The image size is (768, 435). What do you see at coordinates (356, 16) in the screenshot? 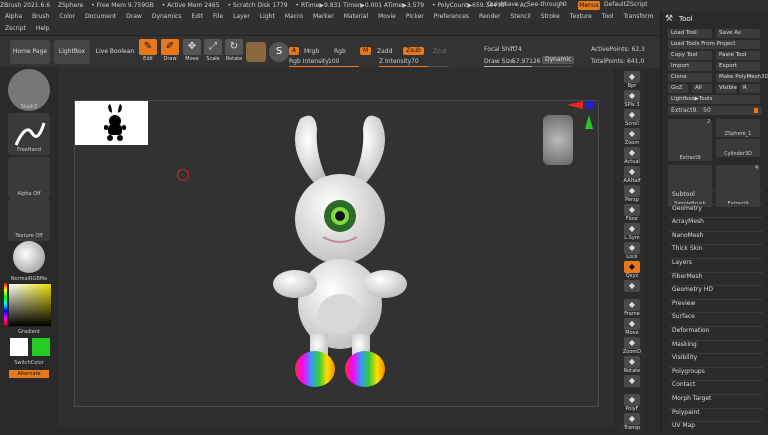
I see `menu-material: Material` at bounding box center [356, 16].